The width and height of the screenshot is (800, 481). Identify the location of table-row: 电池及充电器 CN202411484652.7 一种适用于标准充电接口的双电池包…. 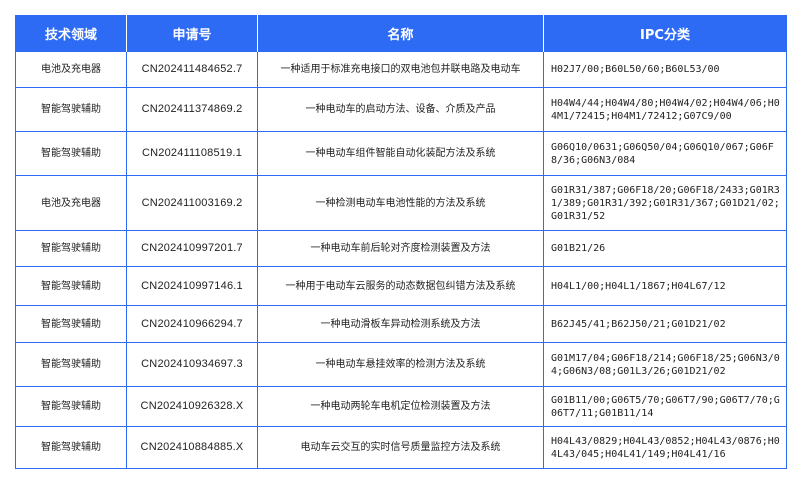
(401, 69).